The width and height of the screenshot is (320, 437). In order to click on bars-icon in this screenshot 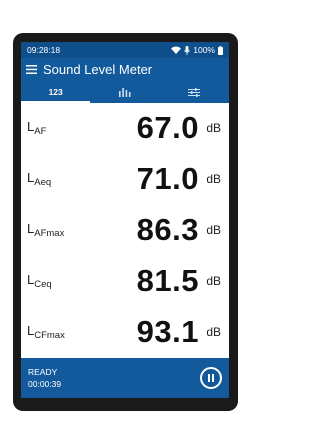, I will do `click(124, 92)`.